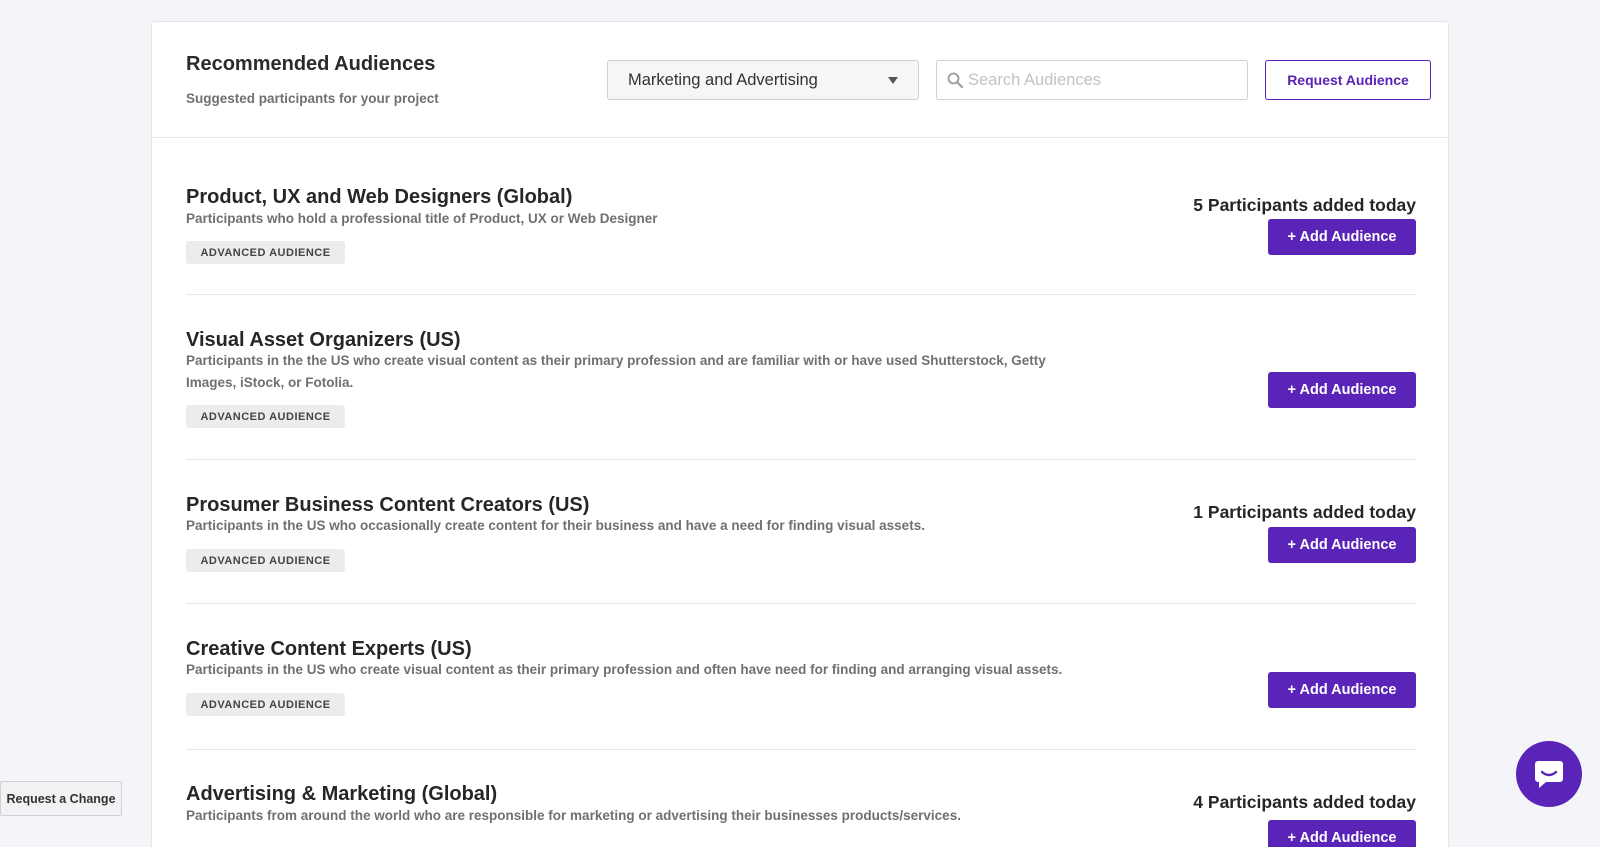  I want to click on chat-bubble-icon, so click(1549, 774).